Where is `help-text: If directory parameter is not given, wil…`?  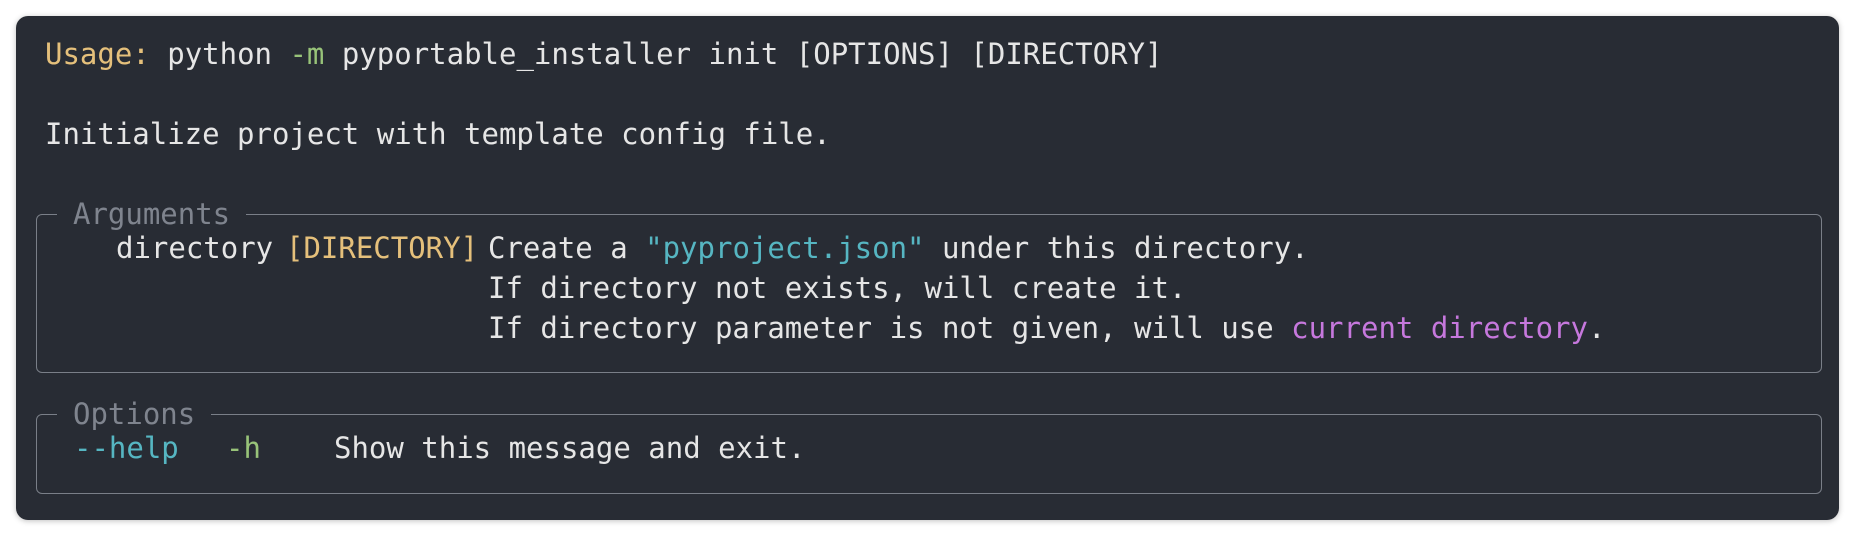
help-text: If directory parameter is not given, wil… is located at coordinates (890, 328).